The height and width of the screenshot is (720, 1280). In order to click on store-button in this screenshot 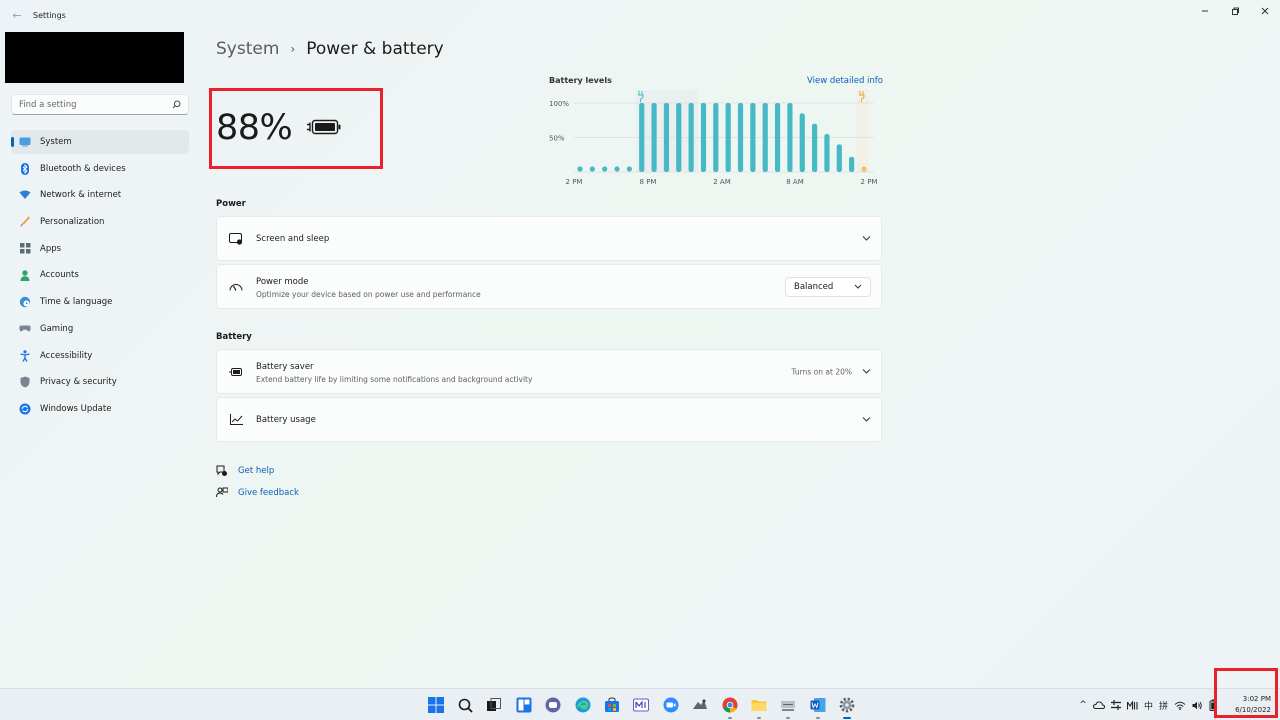, I will do `click(611, 704)`.